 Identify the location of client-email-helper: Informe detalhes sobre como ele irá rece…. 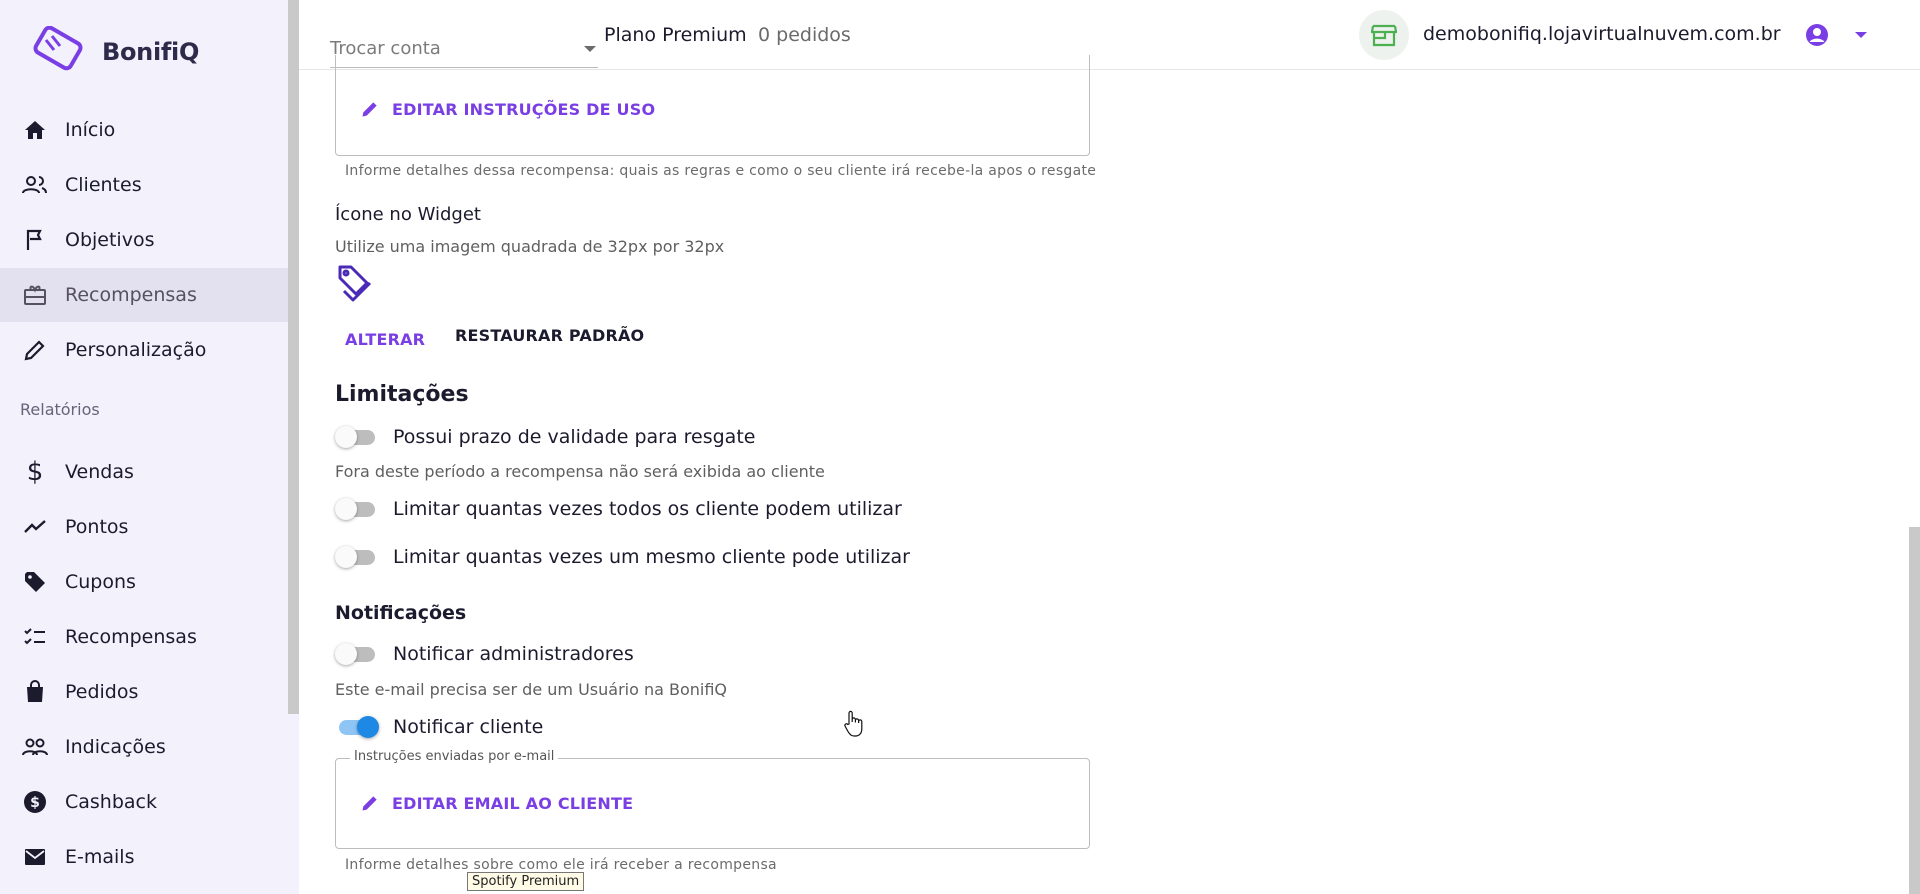
(561, 865).